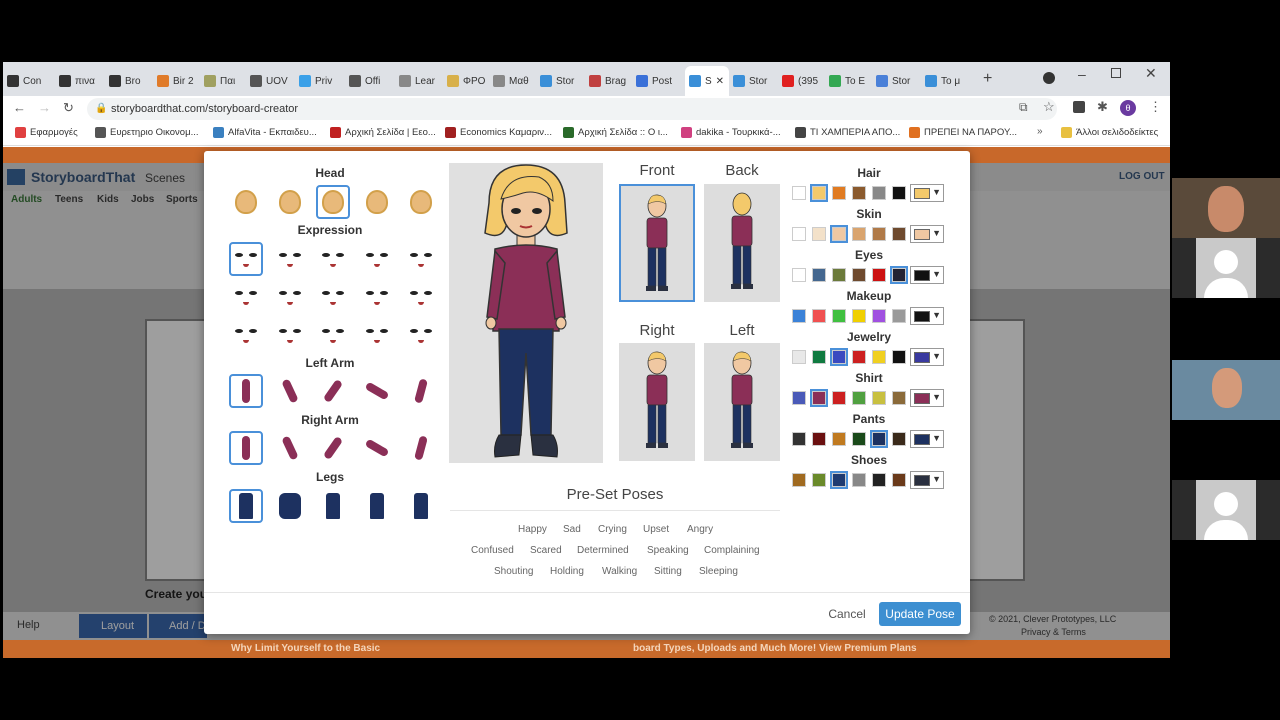  What do you see at coordinates (44, 107) in the screenshot?
I see `forward-icon: →` at bounding box center [44, 107].